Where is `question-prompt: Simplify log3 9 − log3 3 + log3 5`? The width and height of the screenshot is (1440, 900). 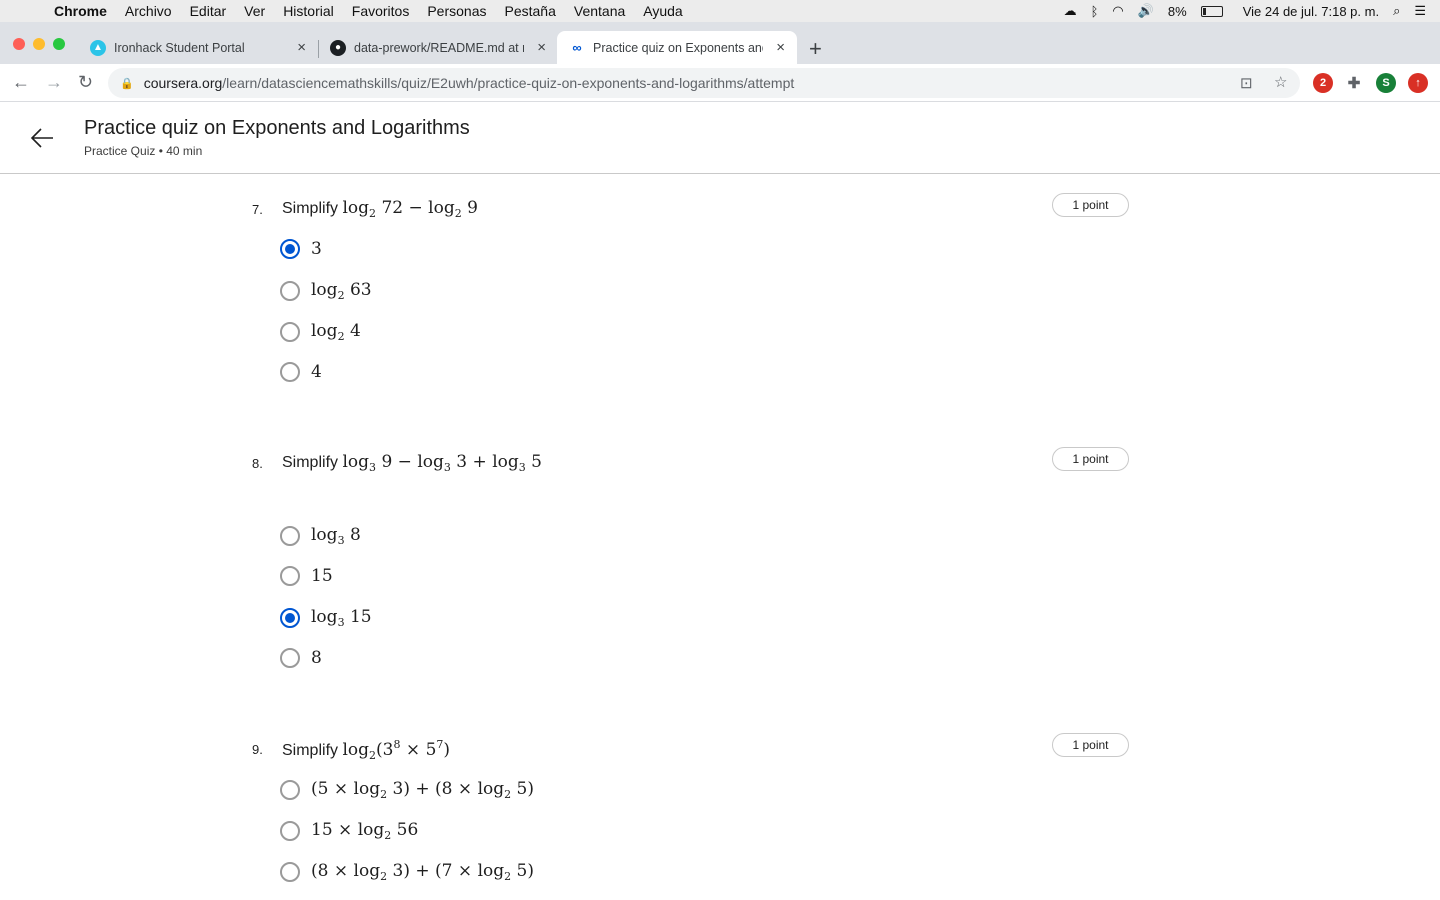 question-prompt: Simplify log3 9 − log3 3 + log3 5 is located at coordinates (412, 463).